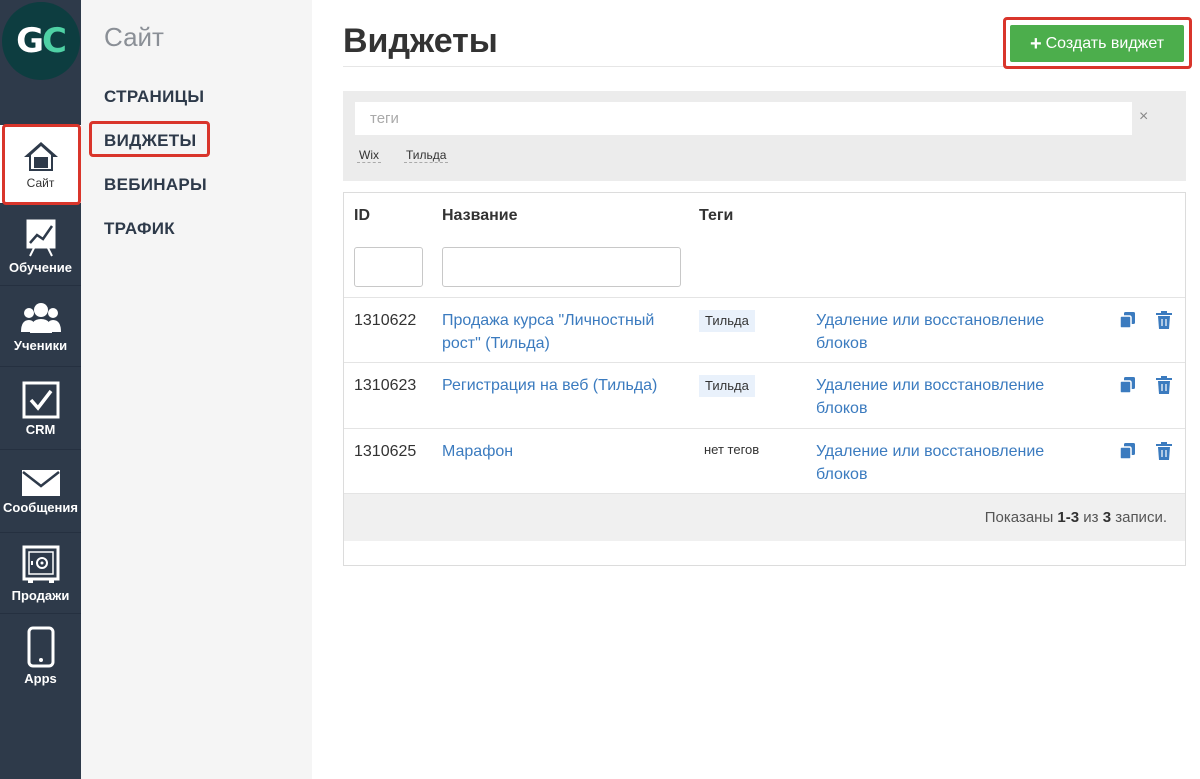 The image size is (1200, 779). What do you see at coordinates (40, 317) in the screenshot?
I see `users-icon` at bounding box center [40, 317].